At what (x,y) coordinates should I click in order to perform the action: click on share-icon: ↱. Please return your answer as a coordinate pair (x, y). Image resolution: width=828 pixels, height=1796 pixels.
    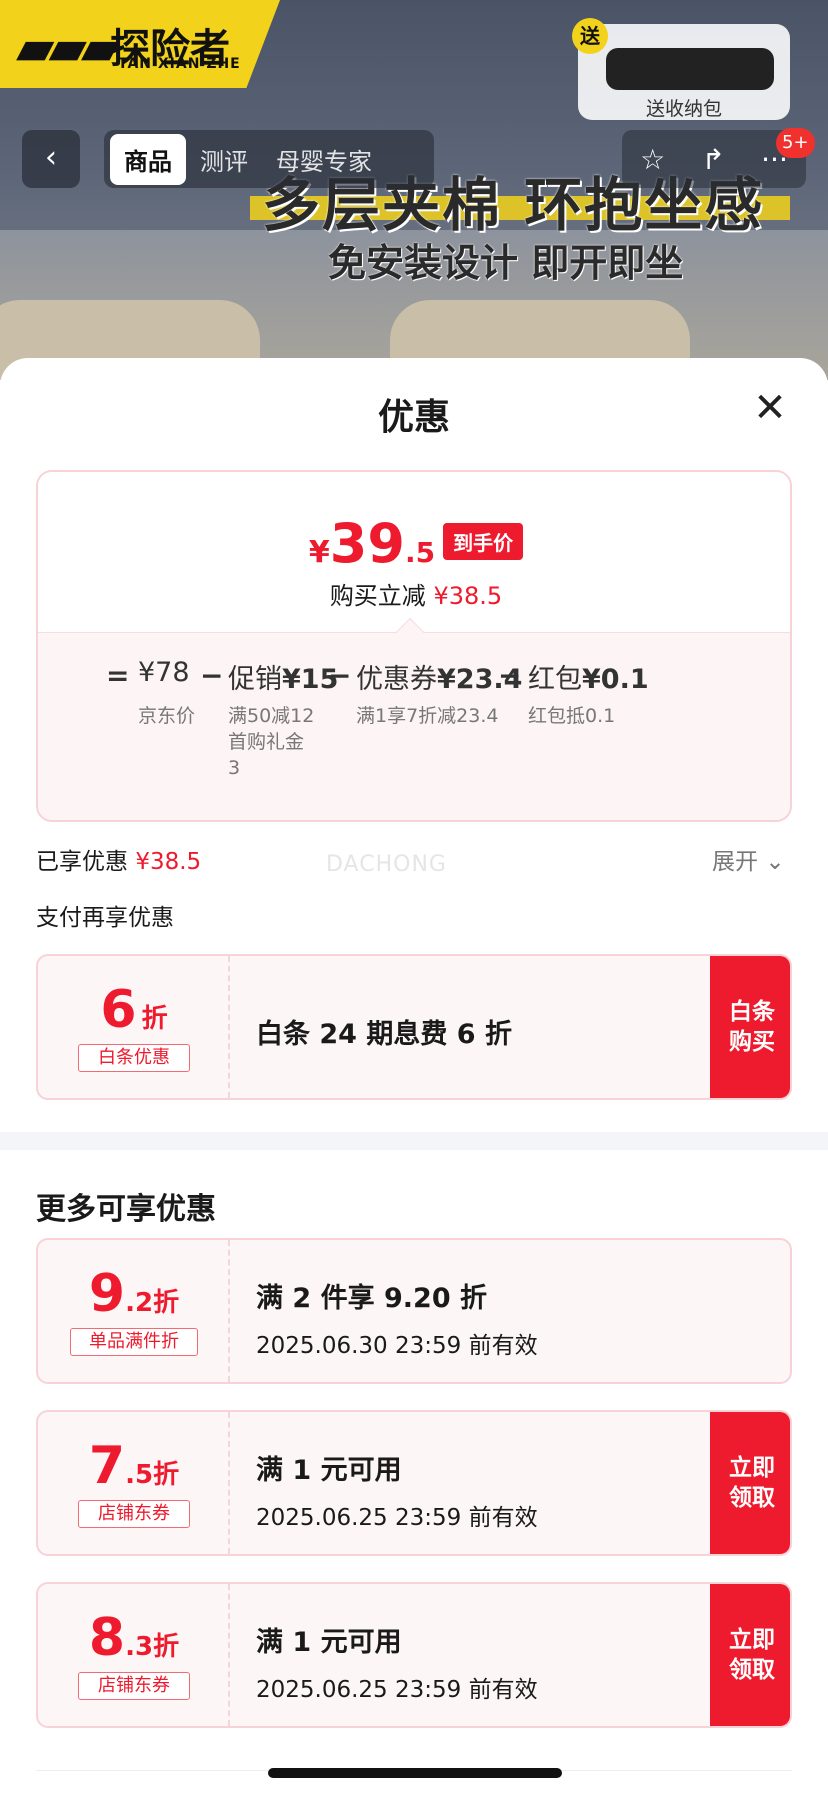
    Looking at the image, I should click on (712, 159).